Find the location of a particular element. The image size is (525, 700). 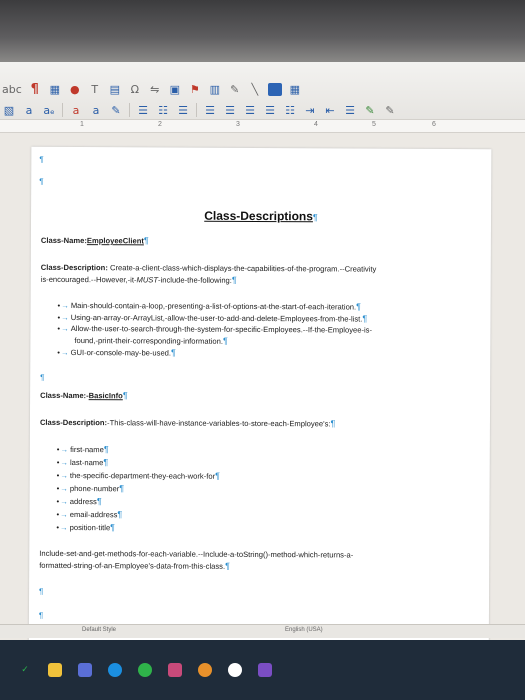

align-left-icon: ☰ is located at coordinates (210, 110).